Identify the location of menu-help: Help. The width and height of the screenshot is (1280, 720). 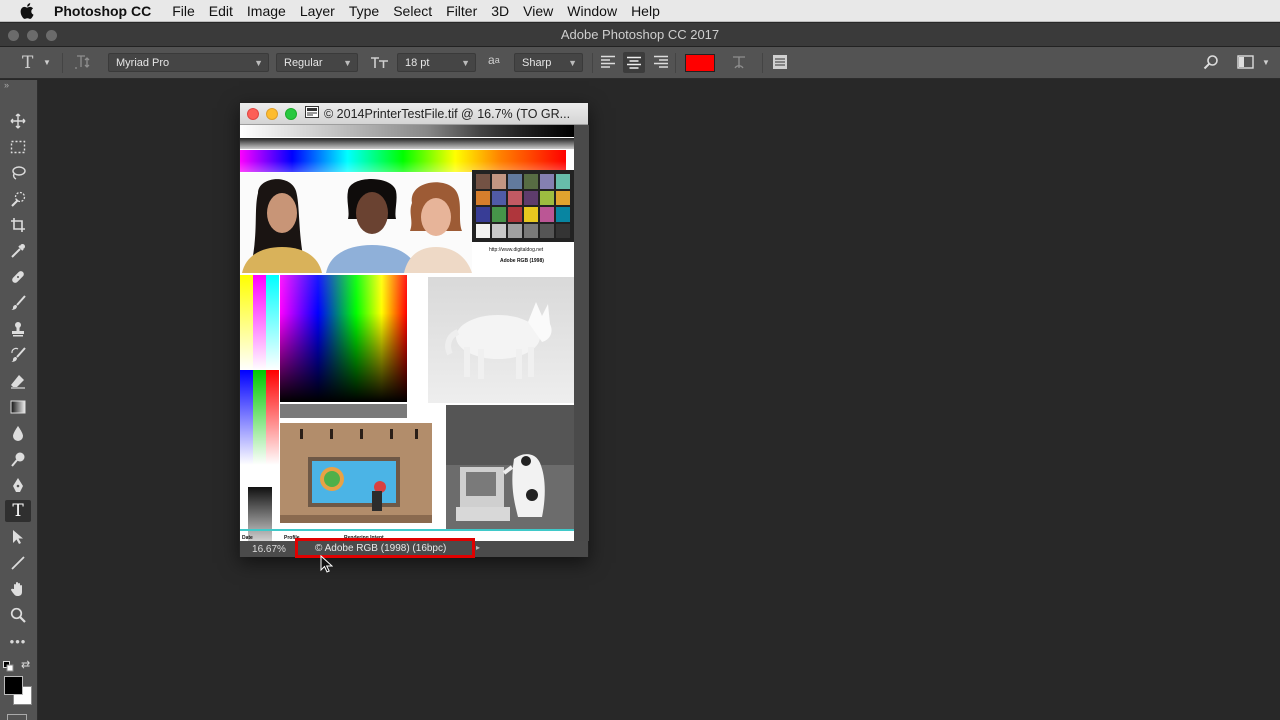
(645, 11).